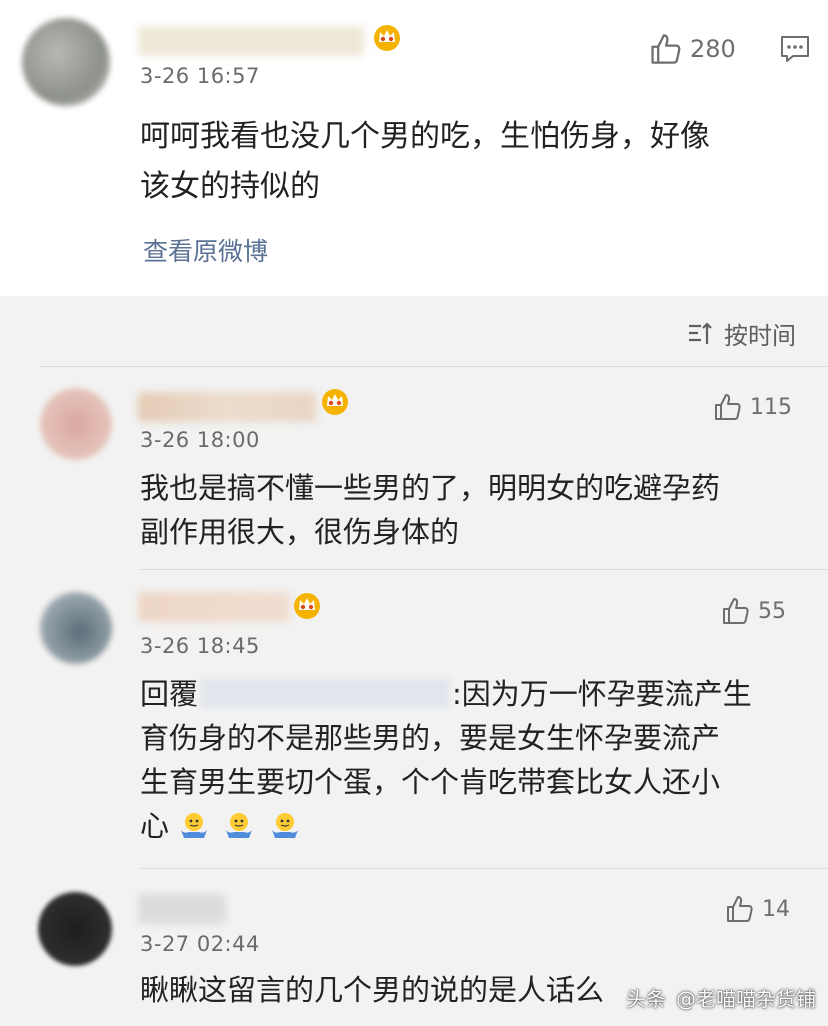 This screenshot has width=828, height=1026. What do you see at coordinates (155, 826) in the screenshot?
I see `reply-last-line: 心` at bounding box center [155, 826].